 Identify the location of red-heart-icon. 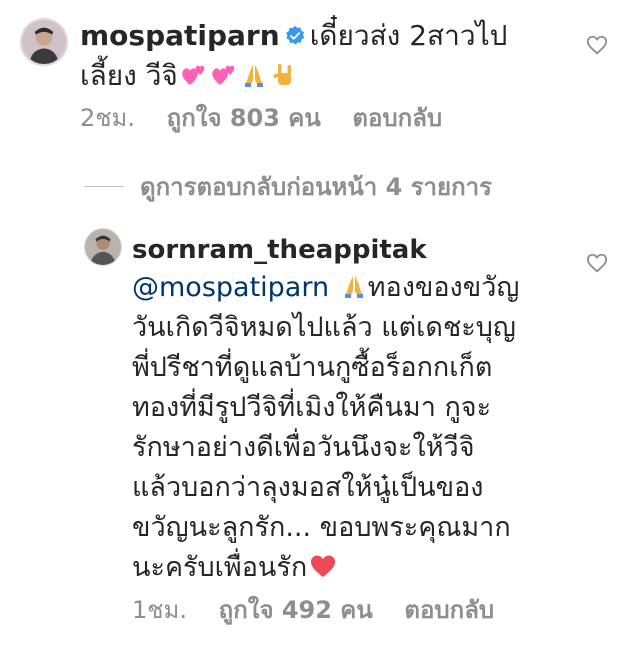
(323, 566).